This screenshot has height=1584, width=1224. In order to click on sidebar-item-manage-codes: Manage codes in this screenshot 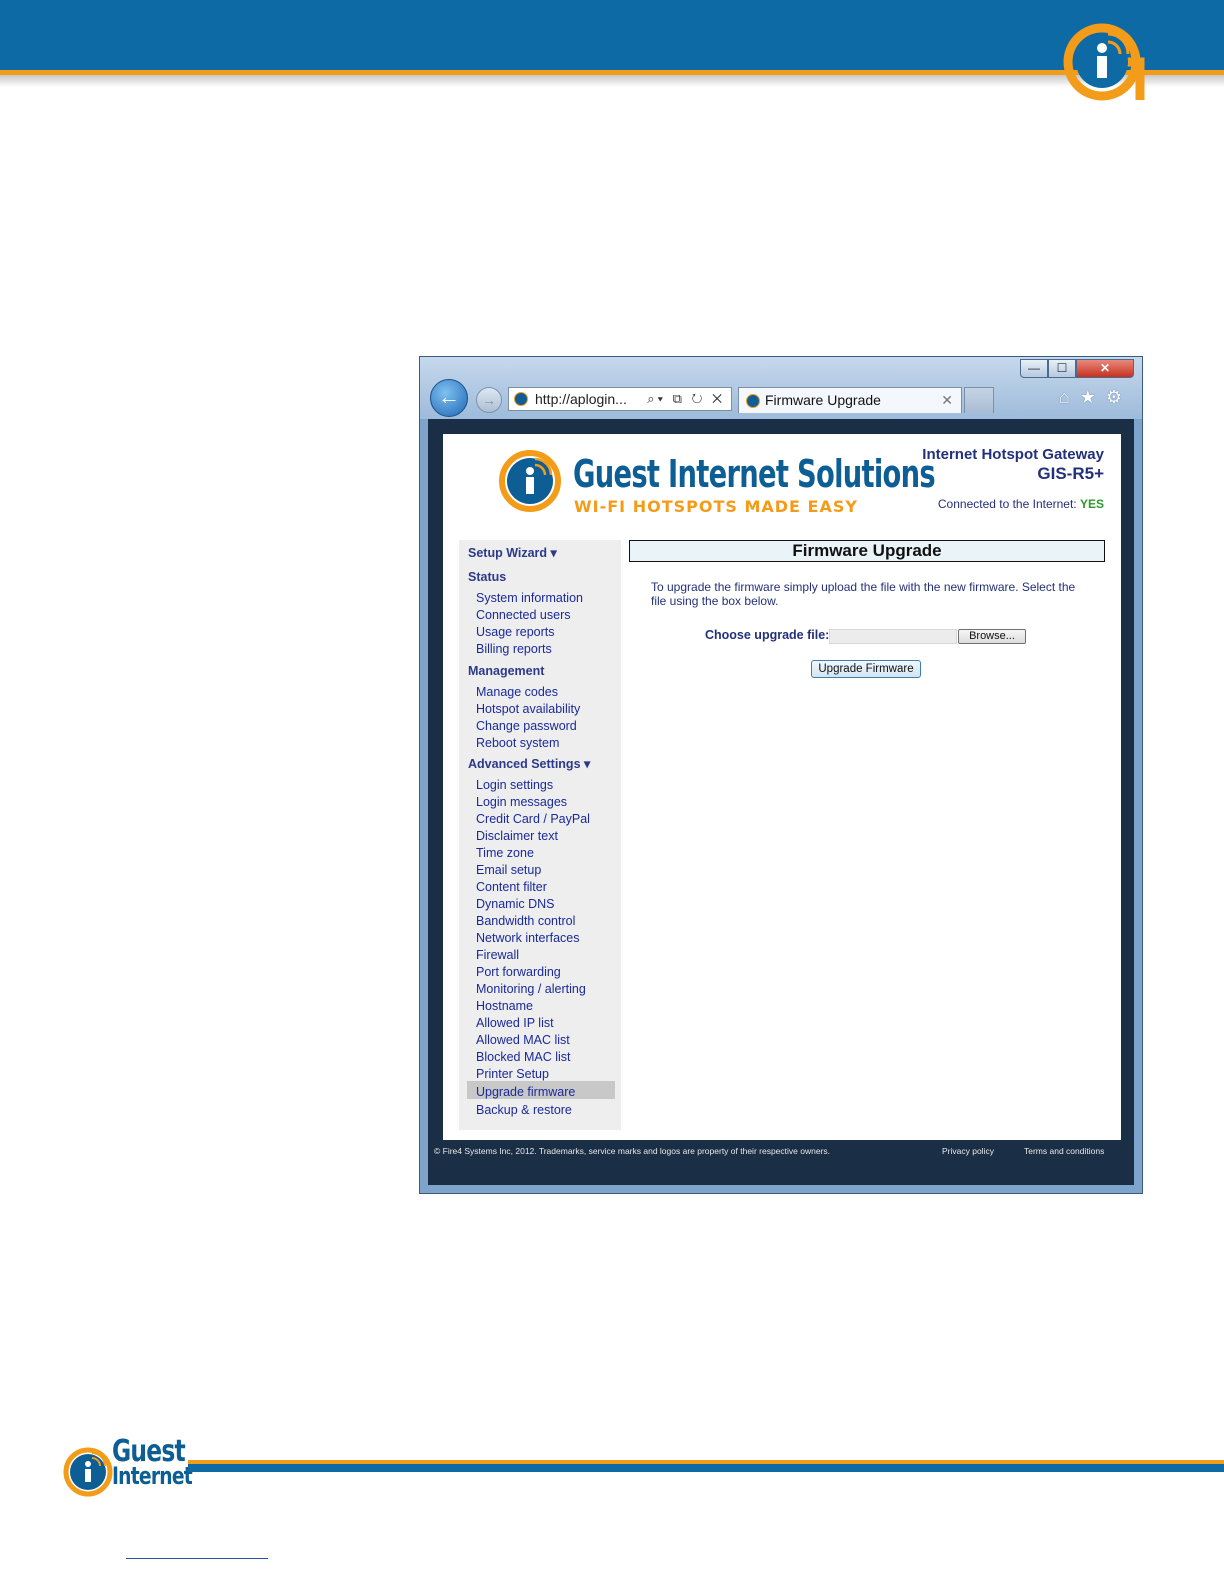, I will do `click(517, 692)`.